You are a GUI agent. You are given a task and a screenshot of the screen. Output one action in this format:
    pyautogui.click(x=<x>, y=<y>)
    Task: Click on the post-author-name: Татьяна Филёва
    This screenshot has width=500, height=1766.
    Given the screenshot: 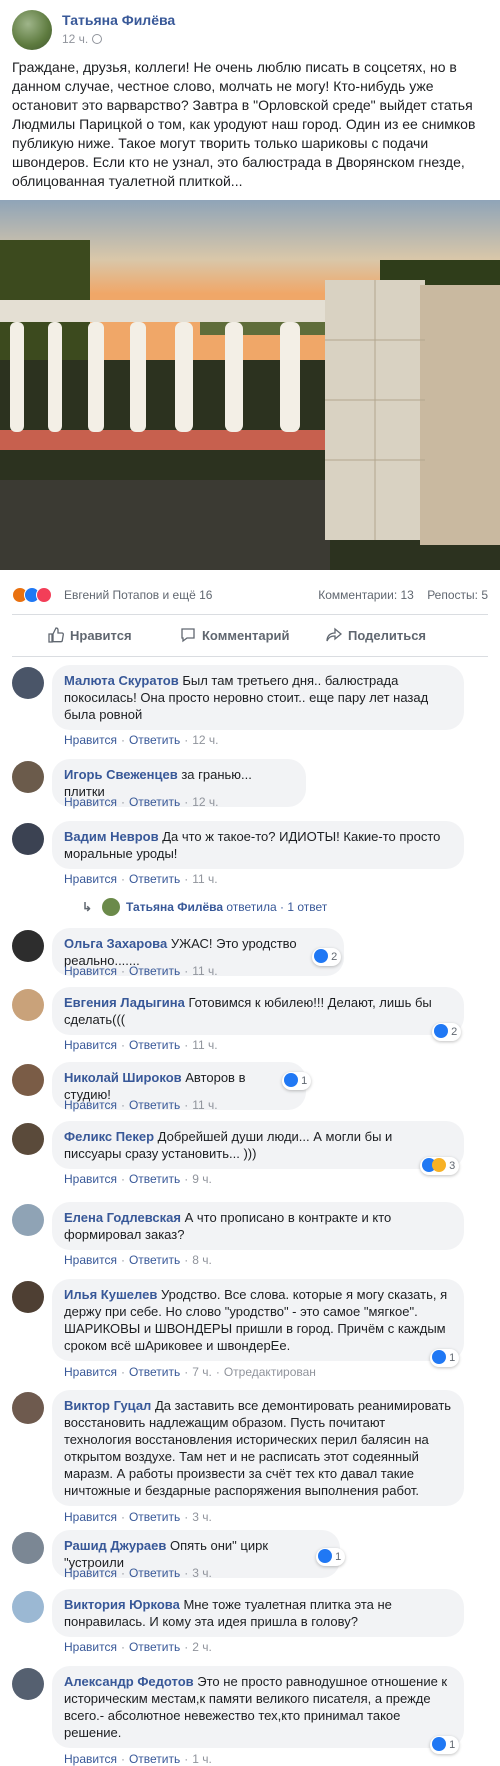 What is the action you would take?
    pyautogui.click(x=118, y=20)
    